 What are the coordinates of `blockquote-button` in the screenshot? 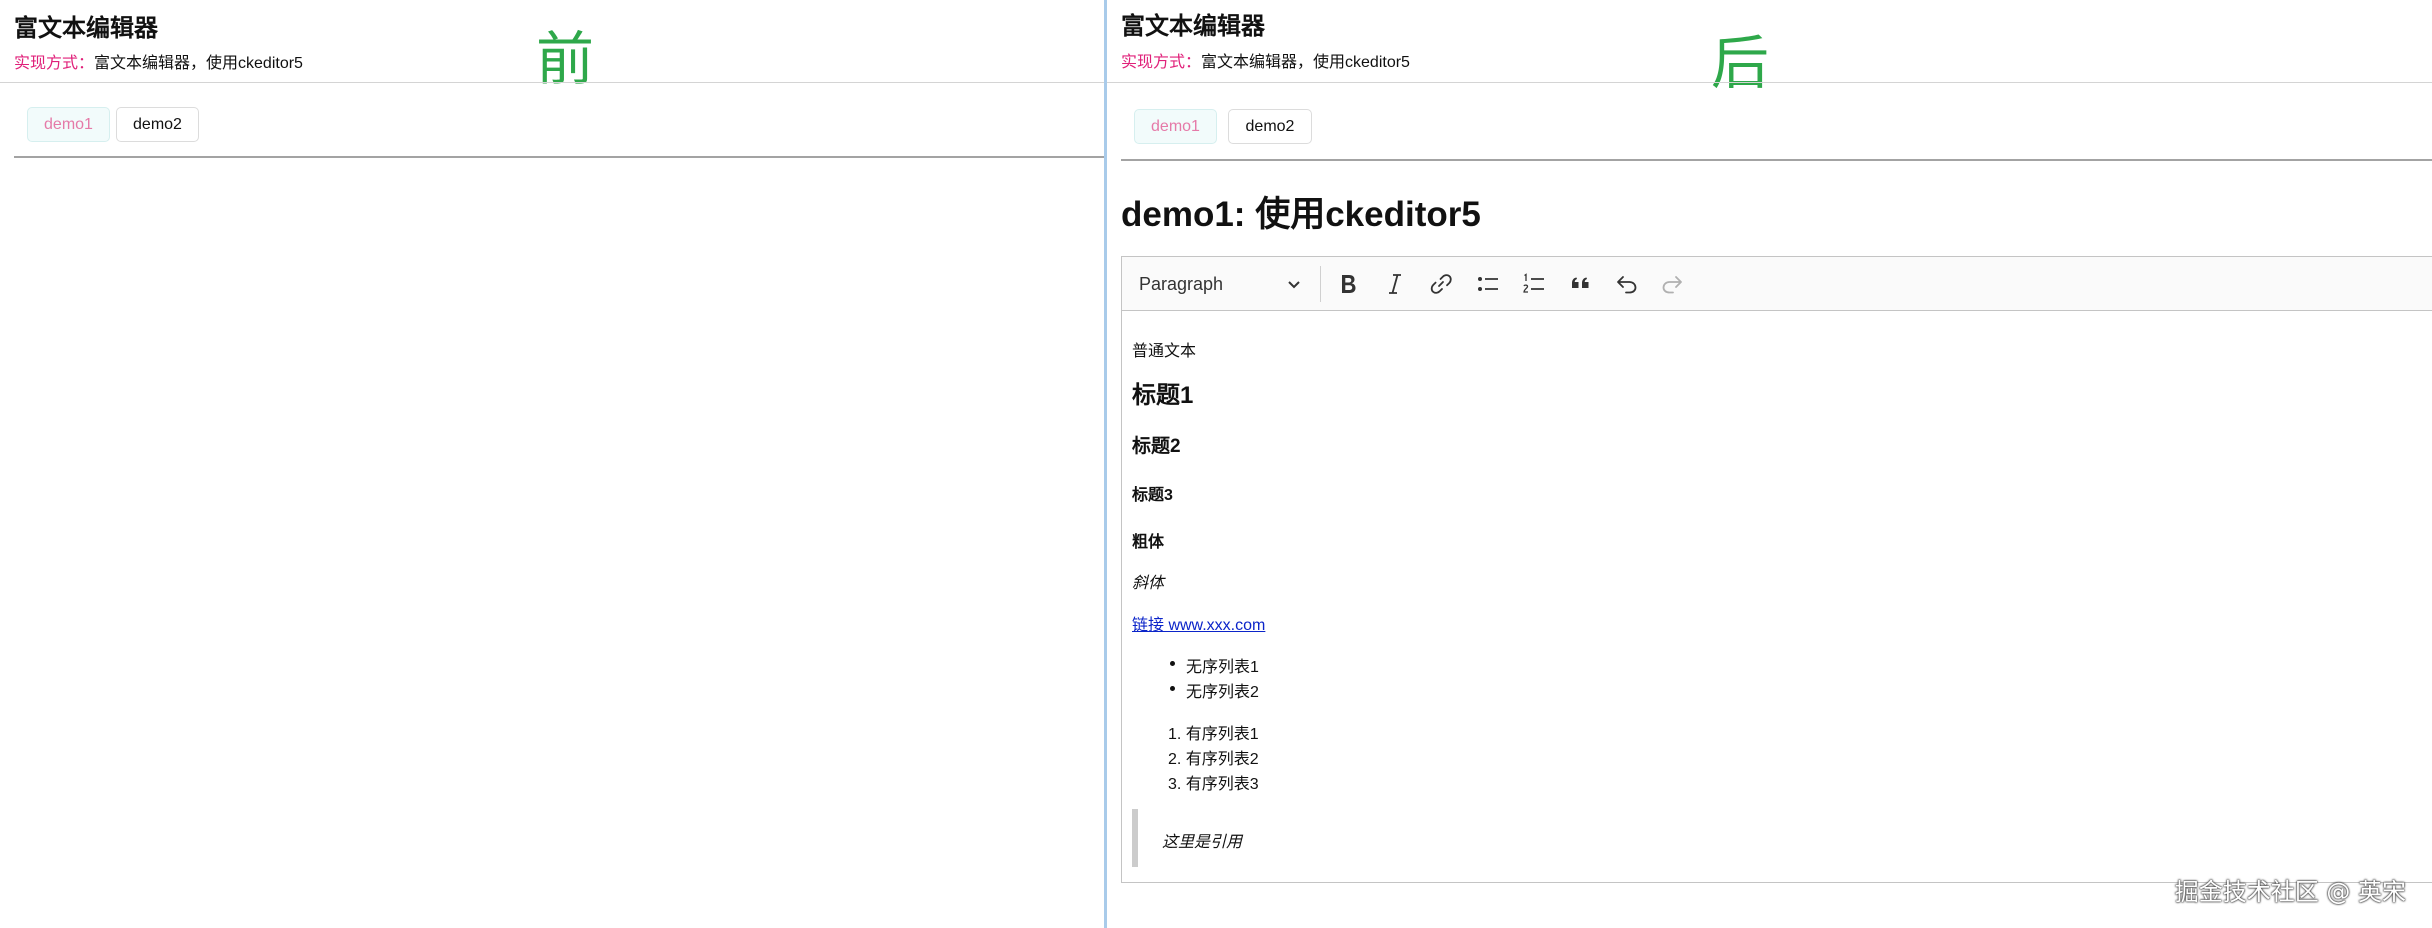 It's located at (1581, 284).